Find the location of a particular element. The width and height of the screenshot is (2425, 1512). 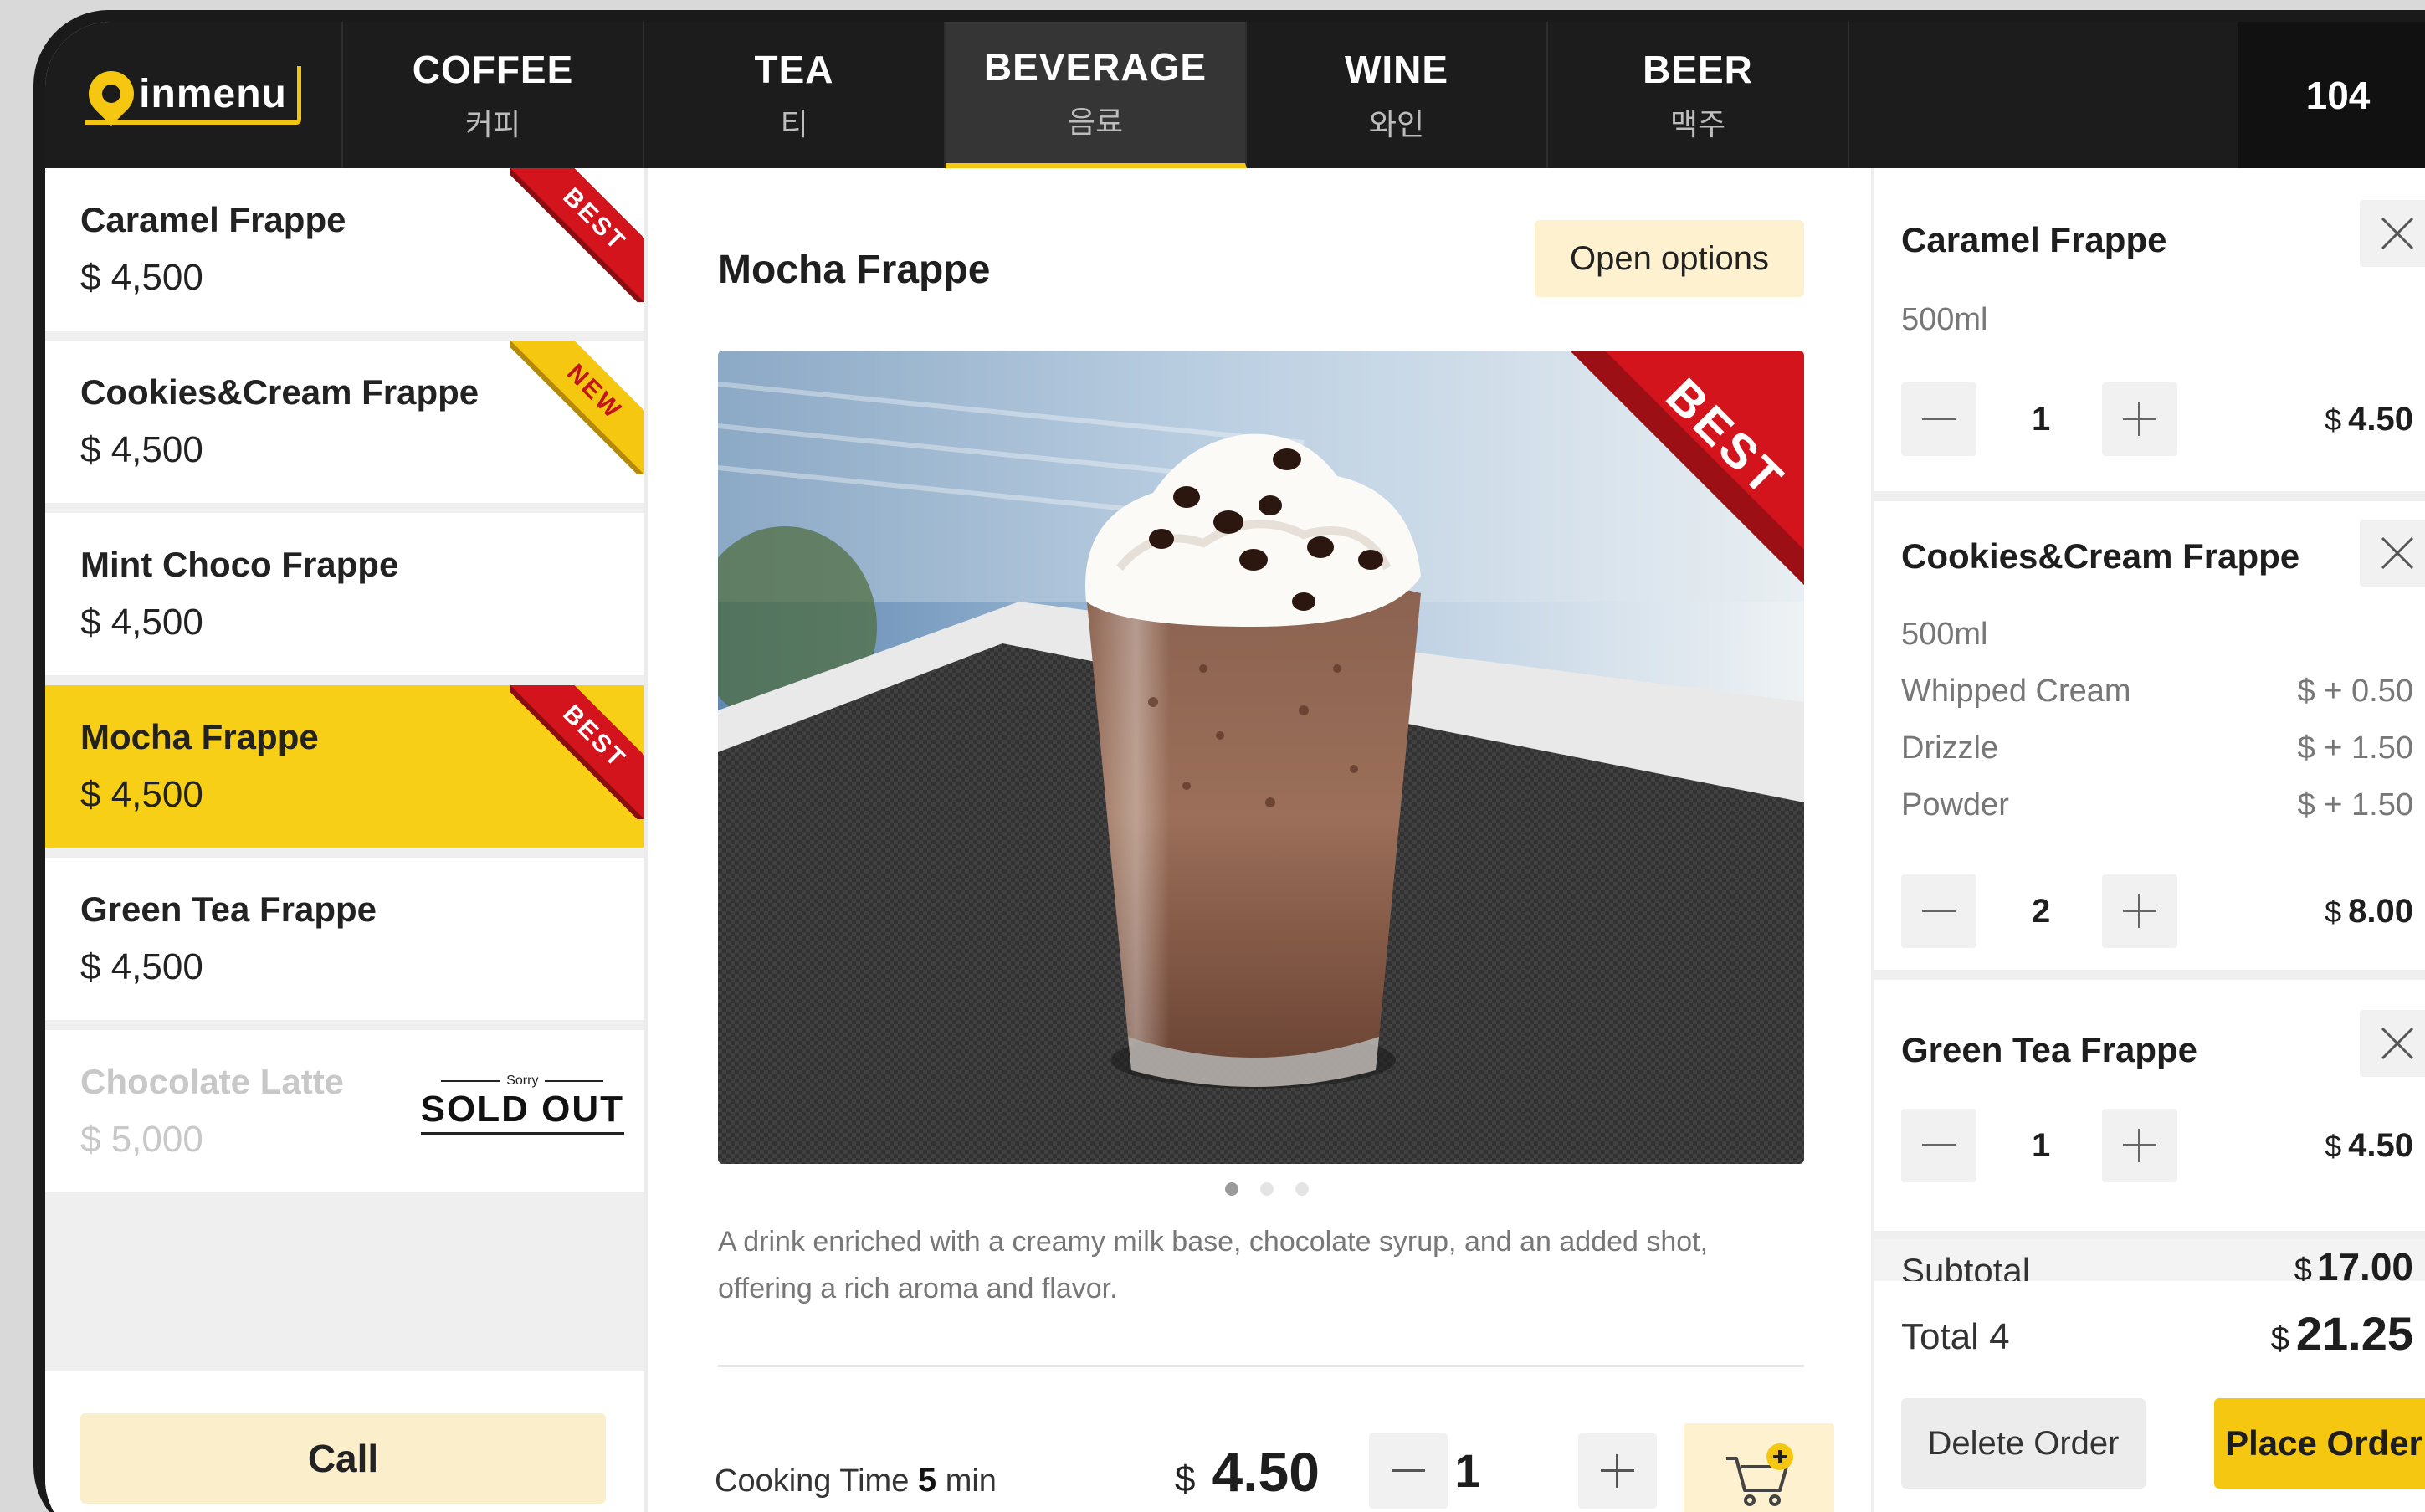

product-title: Mocha Frappe is located at coordinates (854, 270).